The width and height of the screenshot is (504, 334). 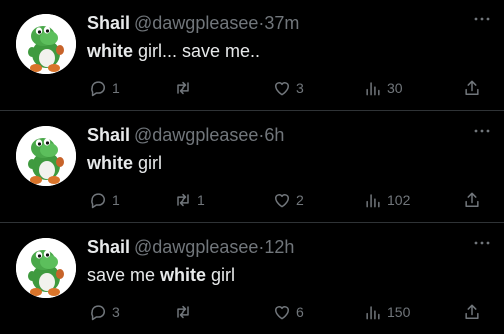 I want to click on tweet-text-part: save me, so click(x=124, y=275).